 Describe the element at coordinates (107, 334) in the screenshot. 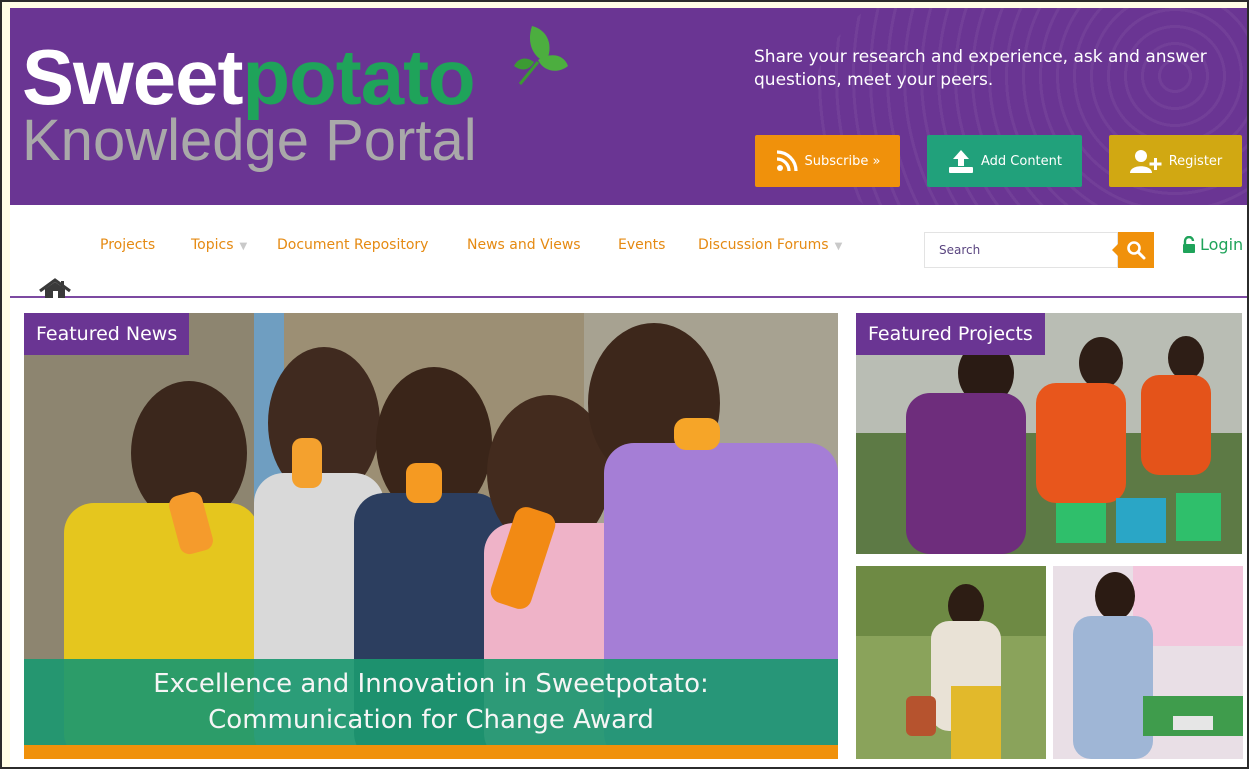

I see `featured-news-tag: Featured News` at that location.